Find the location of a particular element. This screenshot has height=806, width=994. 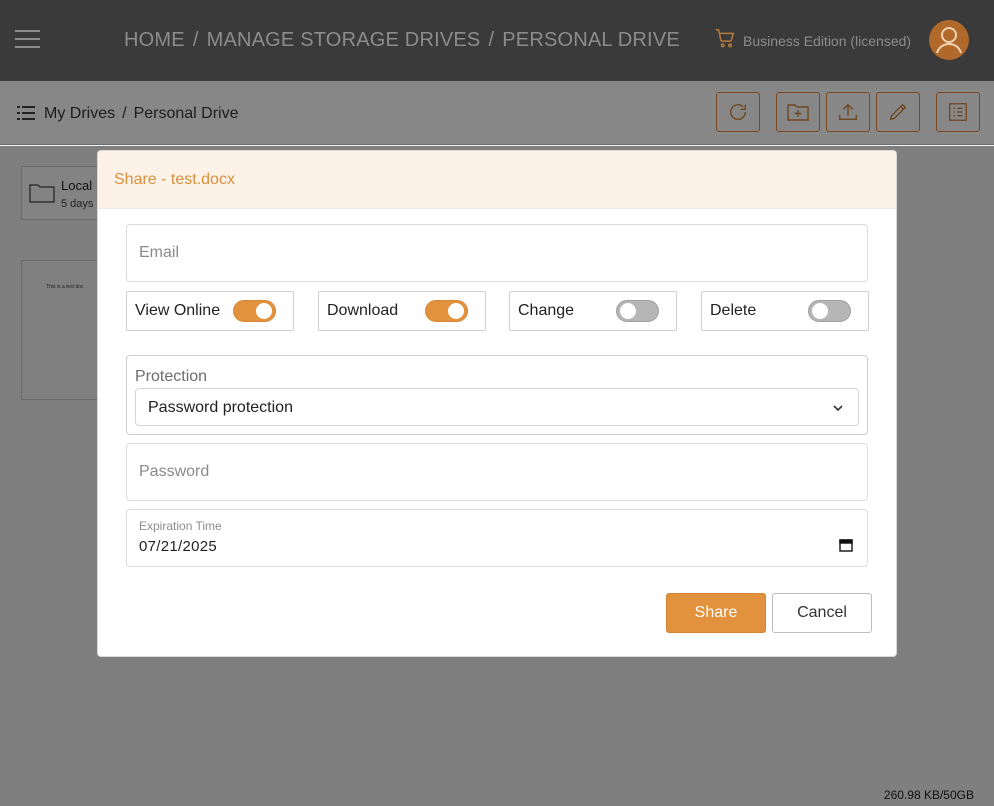

edit-icon is located at coordinates (898, 112).